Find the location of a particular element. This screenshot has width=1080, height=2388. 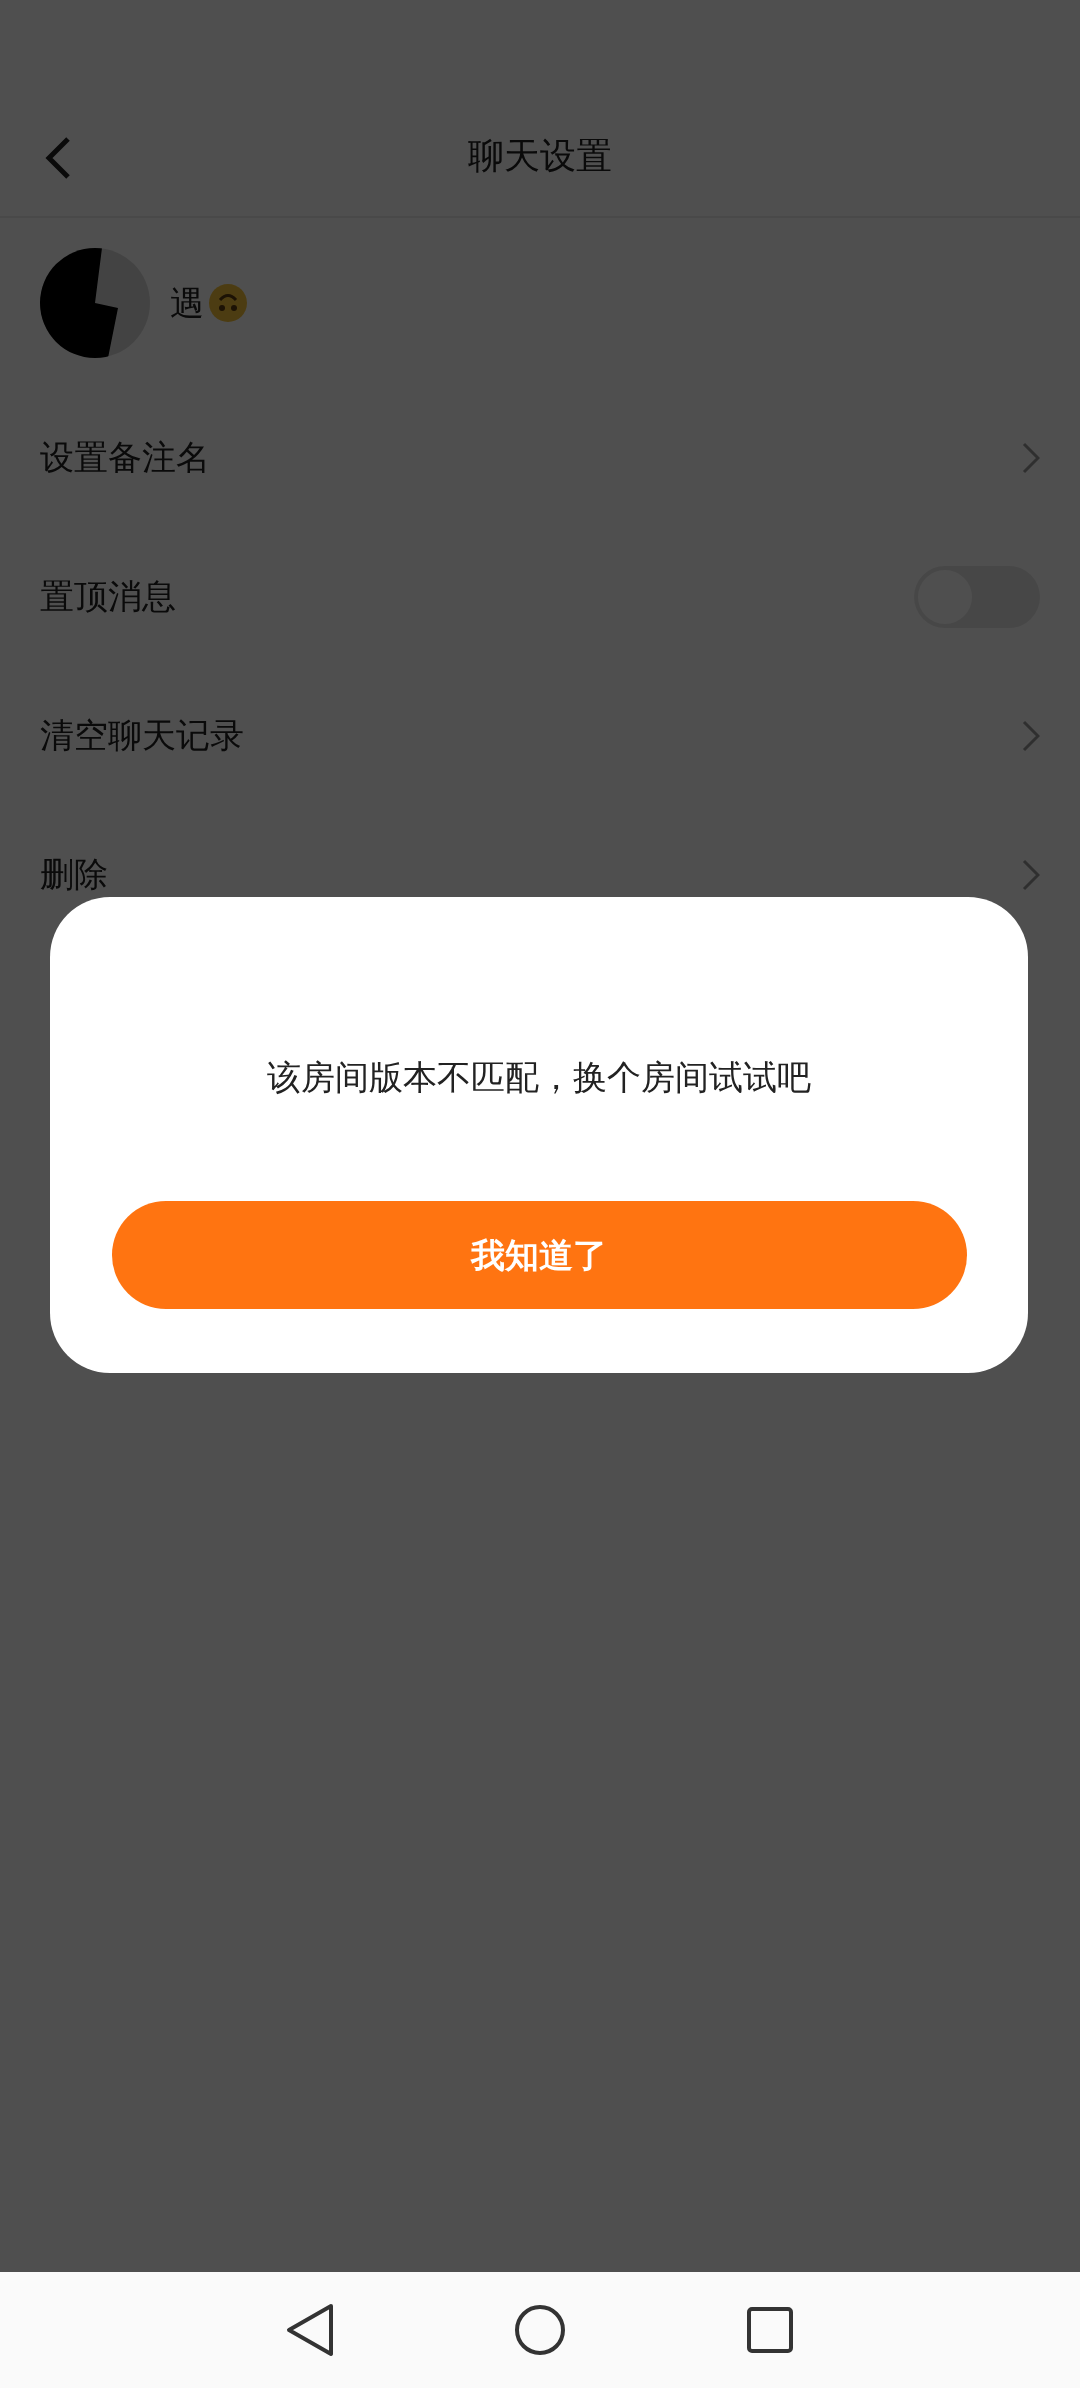

settings-row: 清空聊天记录 is located at coordinates (540, 735).